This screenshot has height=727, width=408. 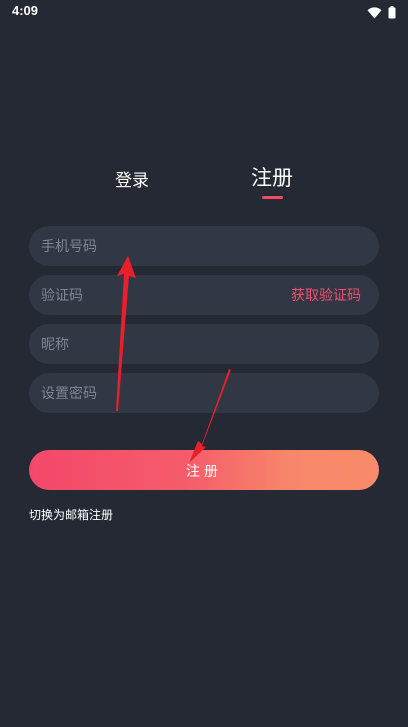 What do you see at coordinates (374, 13) in the screenshot?
I see `wifi-icon` at bounding box center [374, 13].